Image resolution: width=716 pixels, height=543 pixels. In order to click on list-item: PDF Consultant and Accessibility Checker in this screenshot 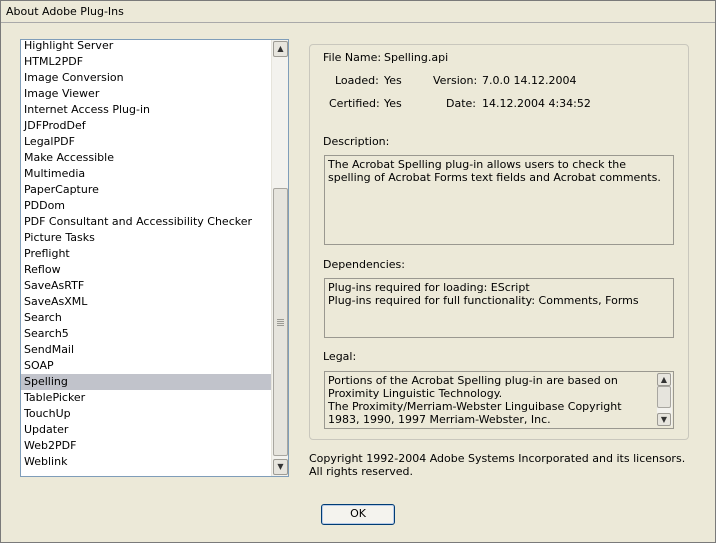, I will do `click(146, 222)`.